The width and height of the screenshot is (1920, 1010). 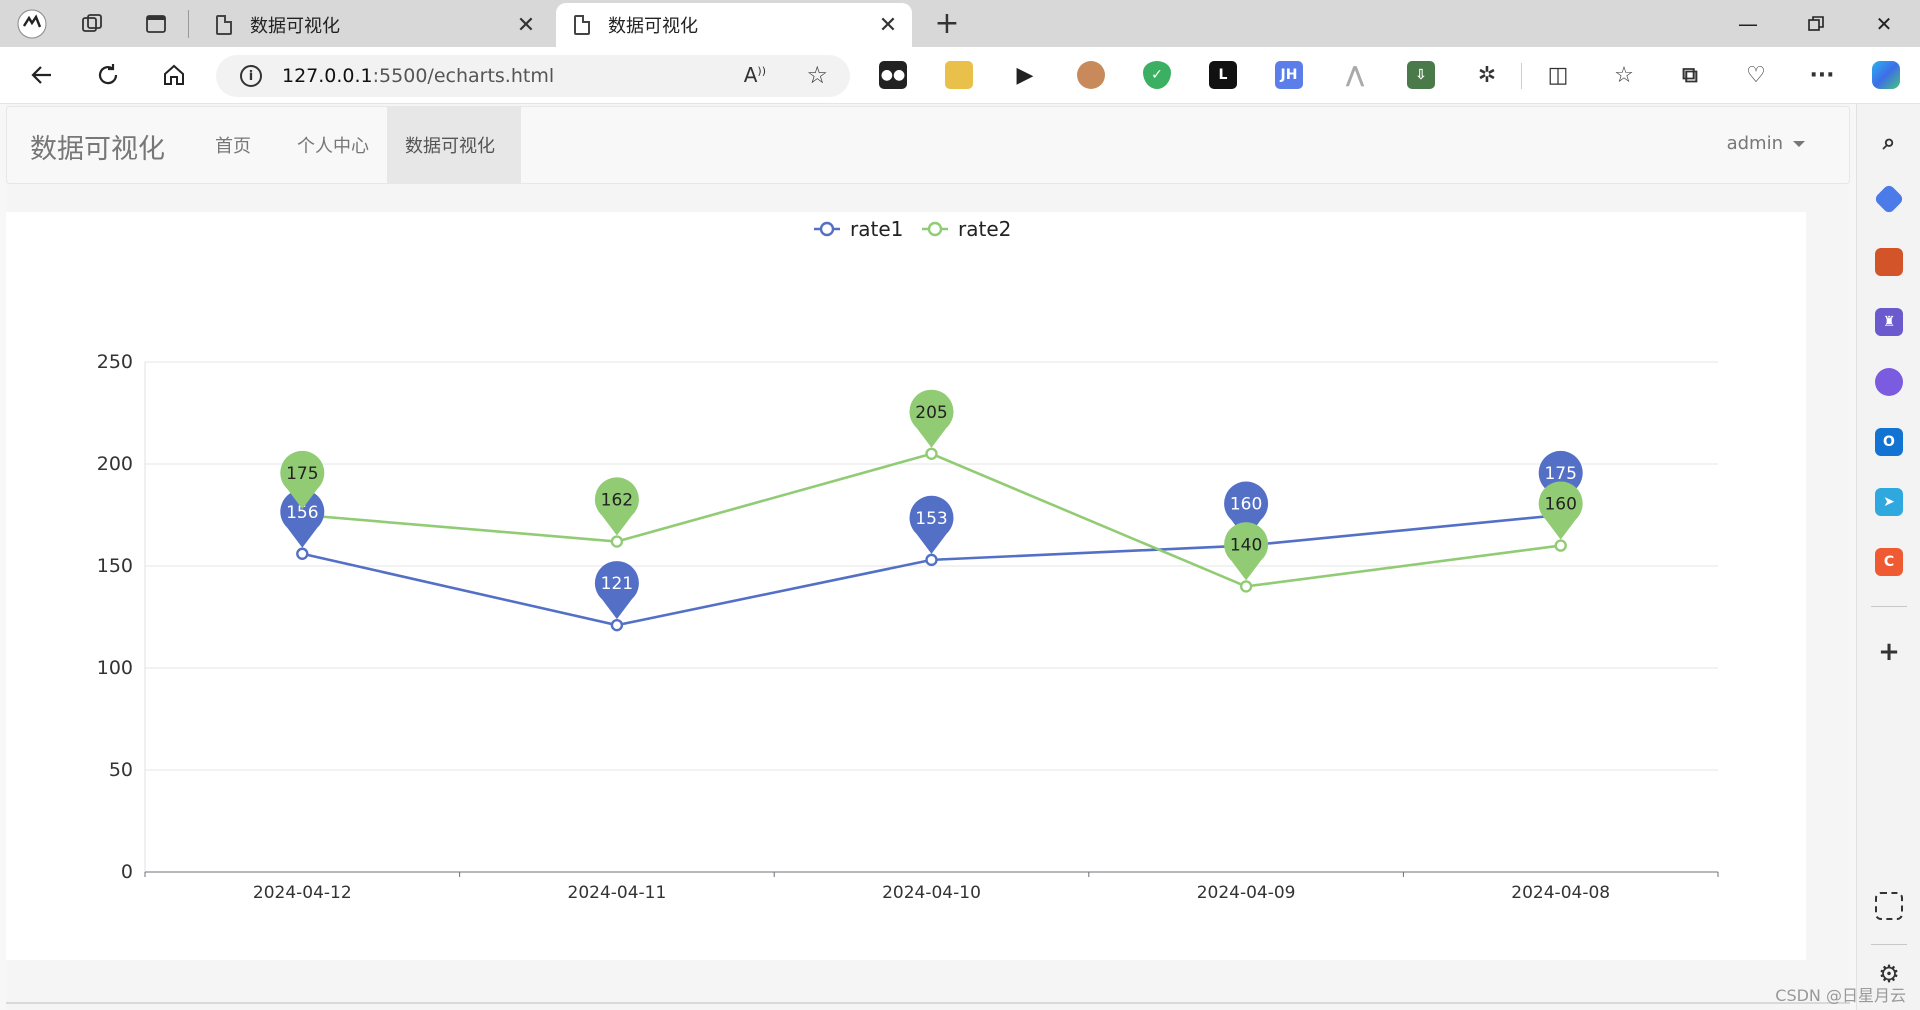 I want to click on outlook-icon: O, so click(x=1889, y=442).